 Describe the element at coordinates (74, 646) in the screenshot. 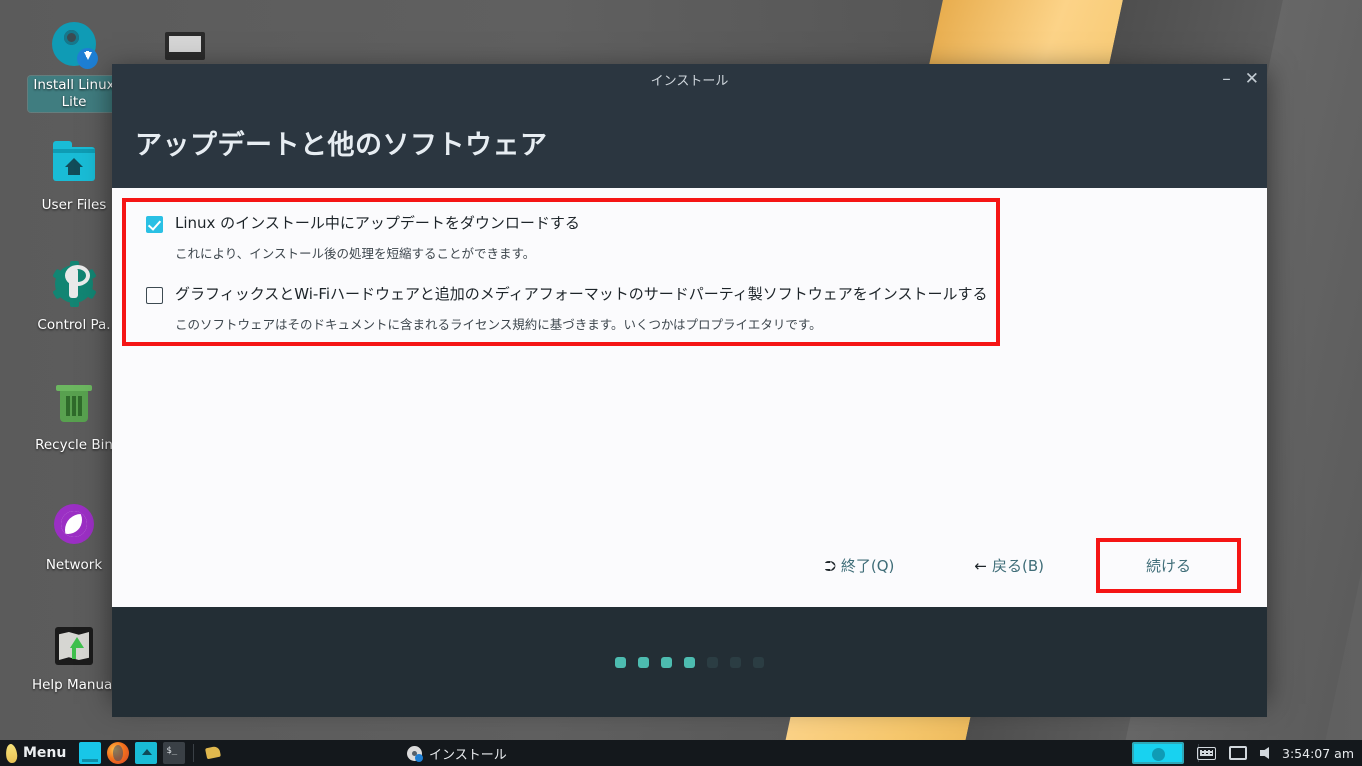

I see `help-map-icon` at that location.